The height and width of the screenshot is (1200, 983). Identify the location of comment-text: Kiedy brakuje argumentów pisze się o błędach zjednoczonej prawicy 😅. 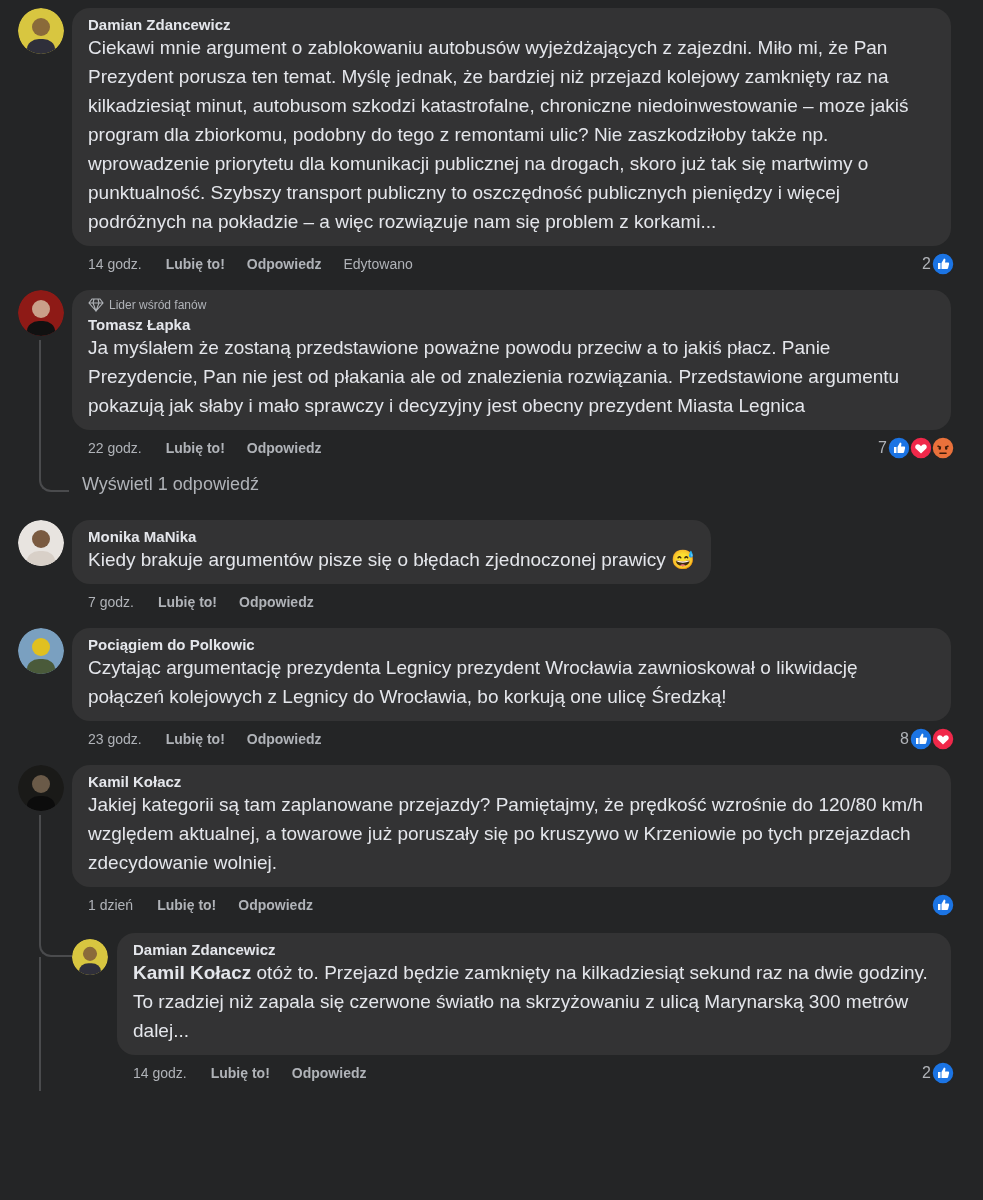
(391, 560).